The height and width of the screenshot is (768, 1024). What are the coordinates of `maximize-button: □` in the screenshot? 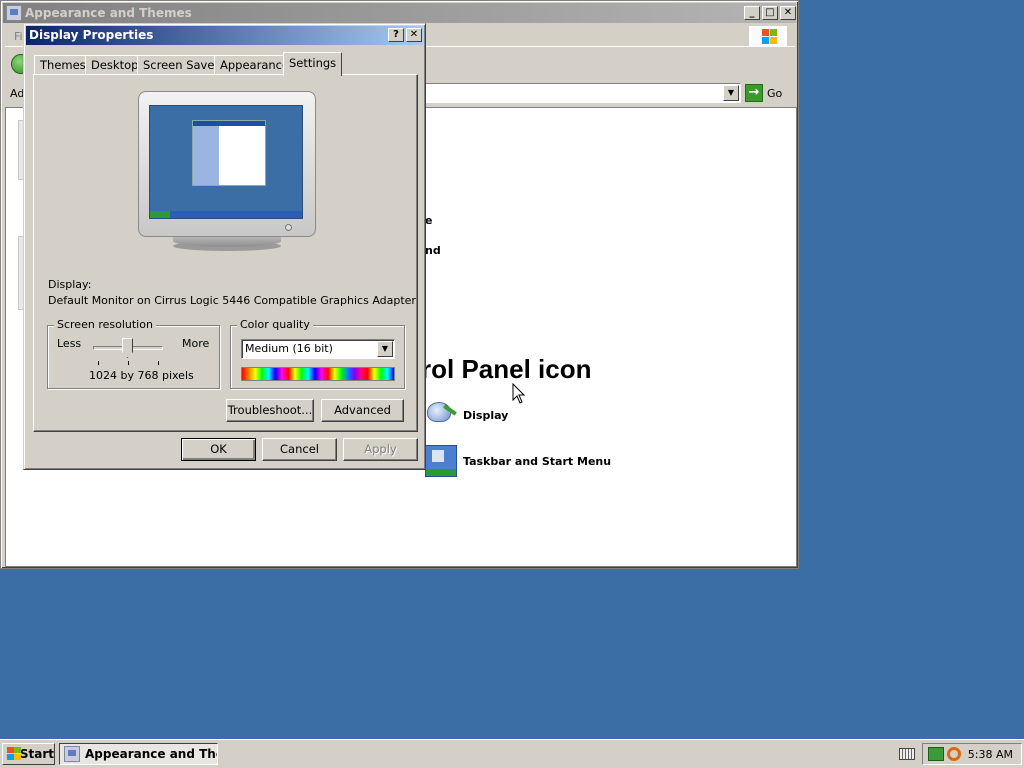 It's located at (770, 13).